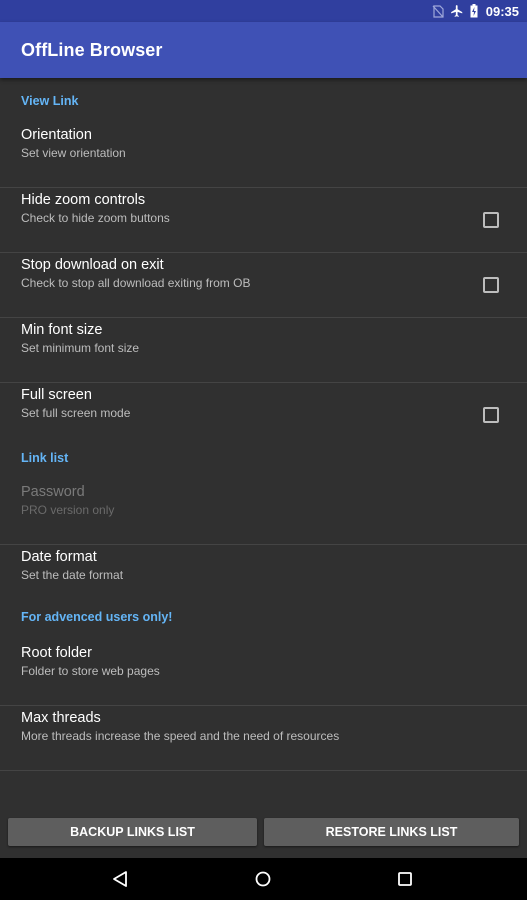 The height and width of the screenshot is (900, 527). I want to click on no-sim-icon, so click(438, 11).